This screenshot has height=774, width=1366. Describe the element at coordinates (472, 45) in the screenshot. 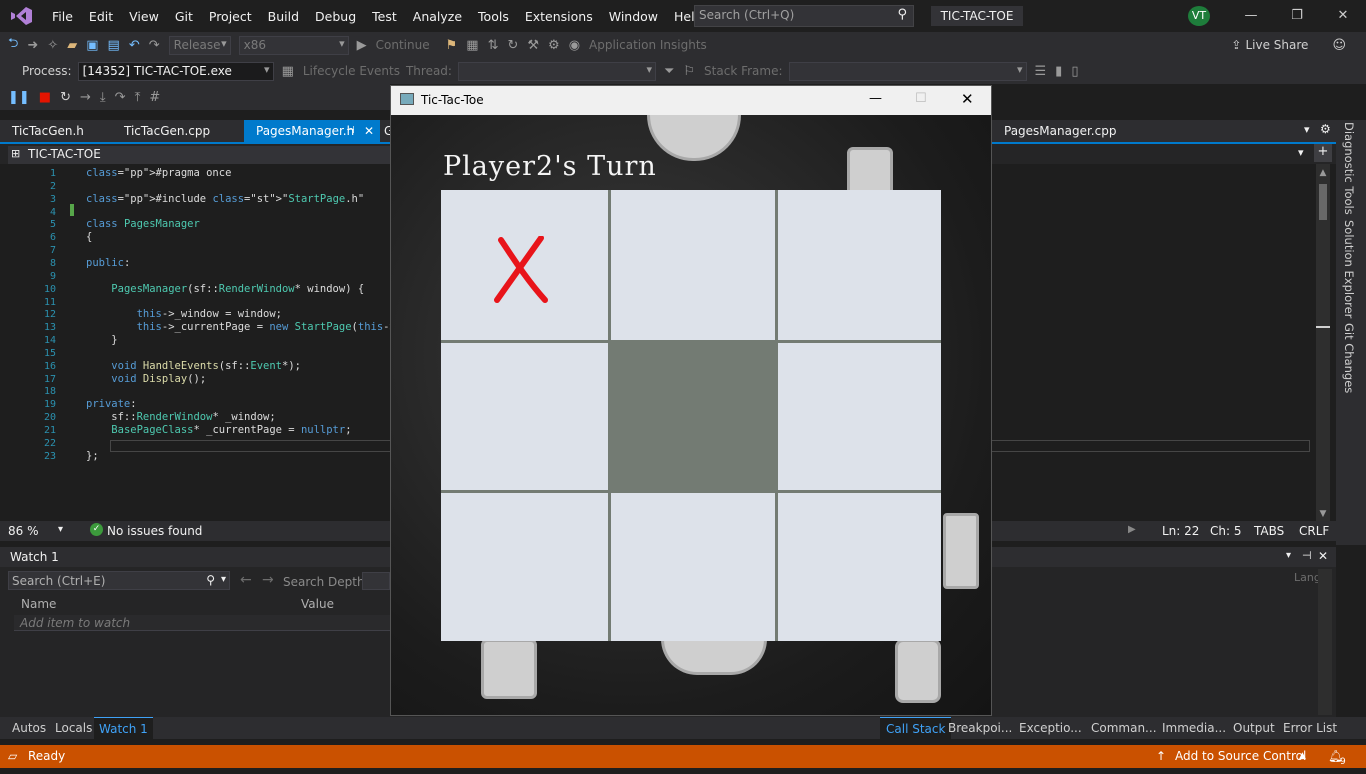

I see `browser-icon: ▦` at that location.